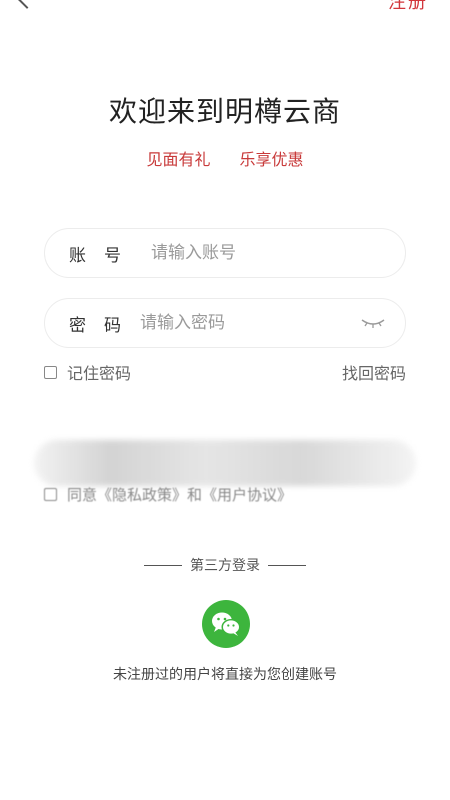 The height and width of the screenshot is (800, 450). Describe the element at coordinates (225, 675) in the screenshot. I see `auto-register-note: 未注册过的用户将直接为您创建账号` at that location.